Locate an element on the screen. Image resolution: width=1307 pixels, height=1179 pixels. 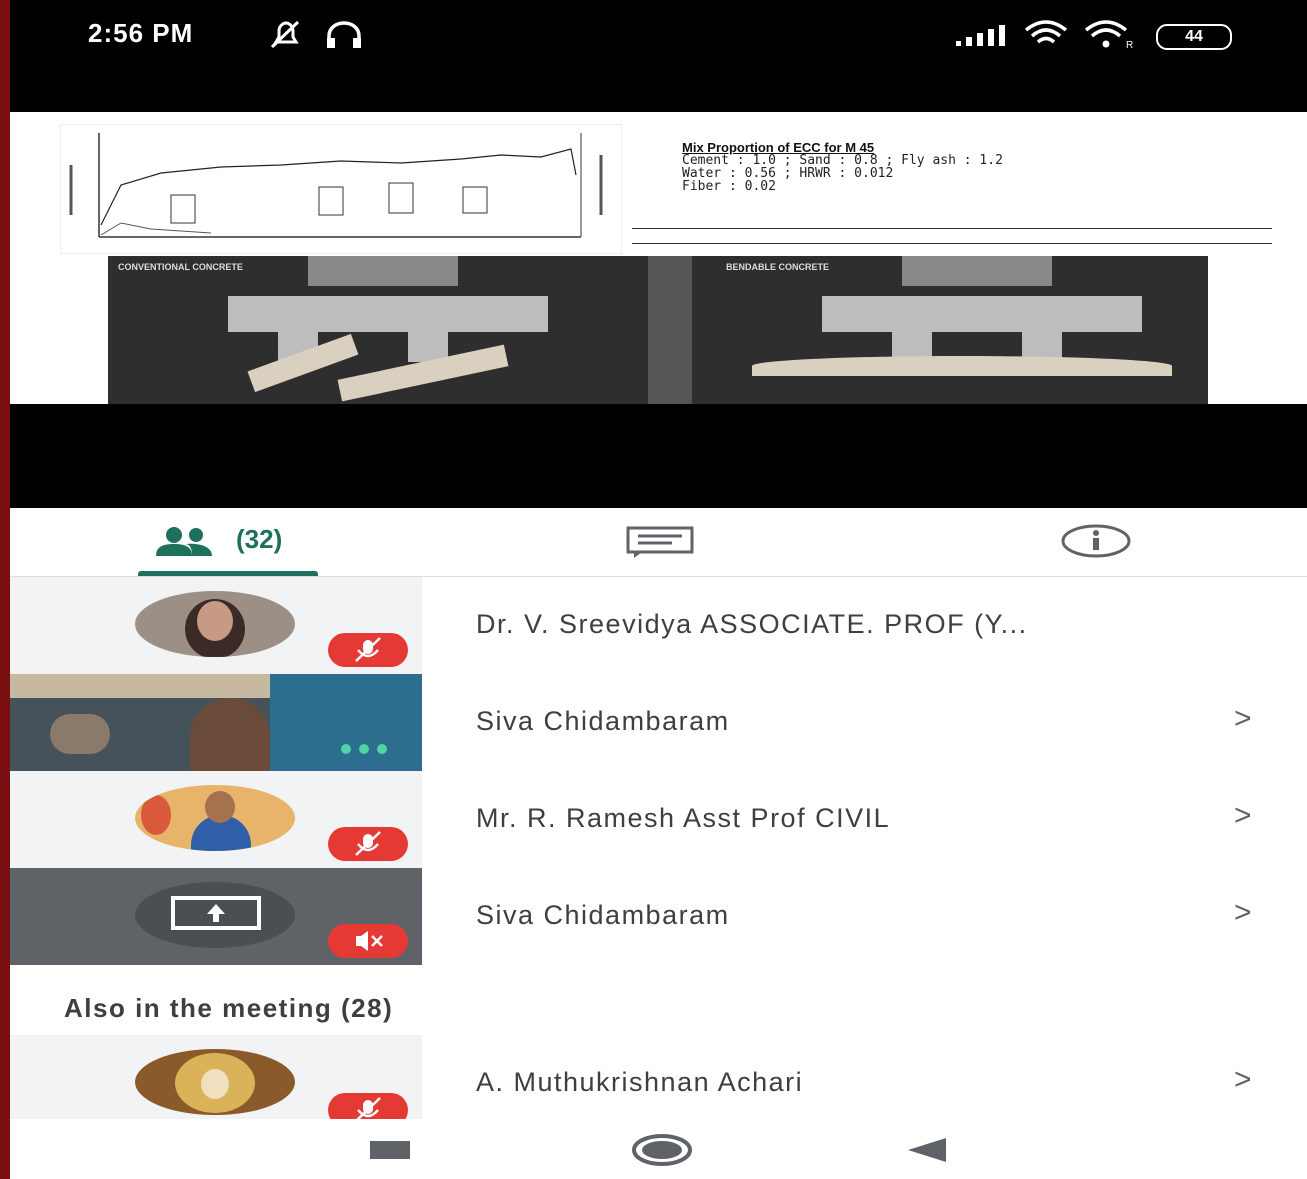
people-count: (32) is located at coordinates (259, 539).